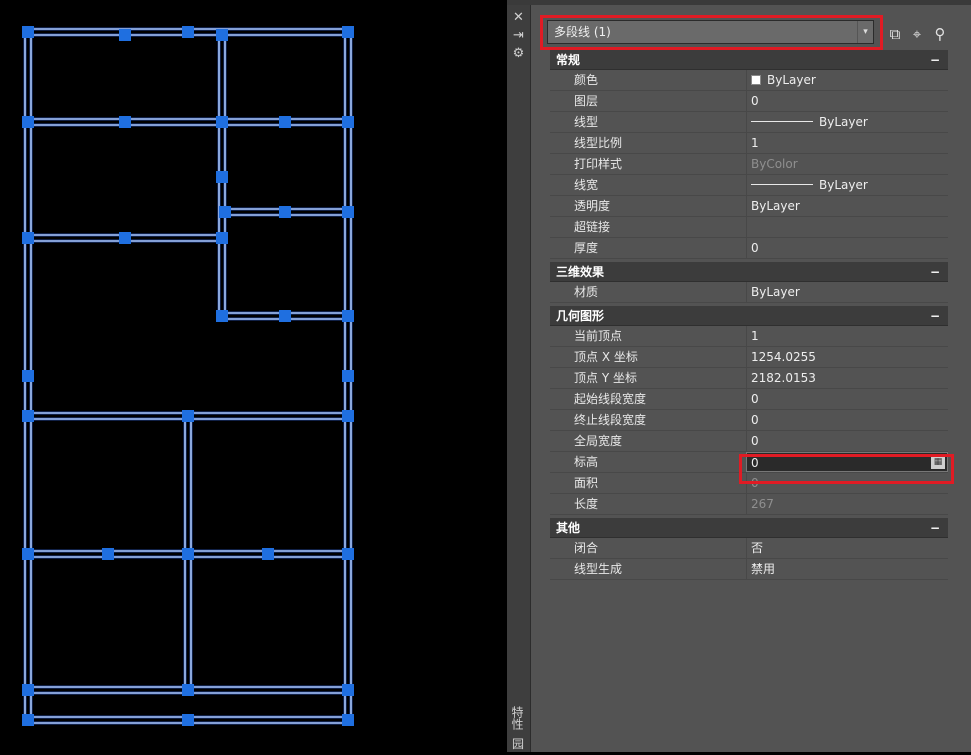  I want to click on property-row-closed: 闭合 否, so click(749, 548).